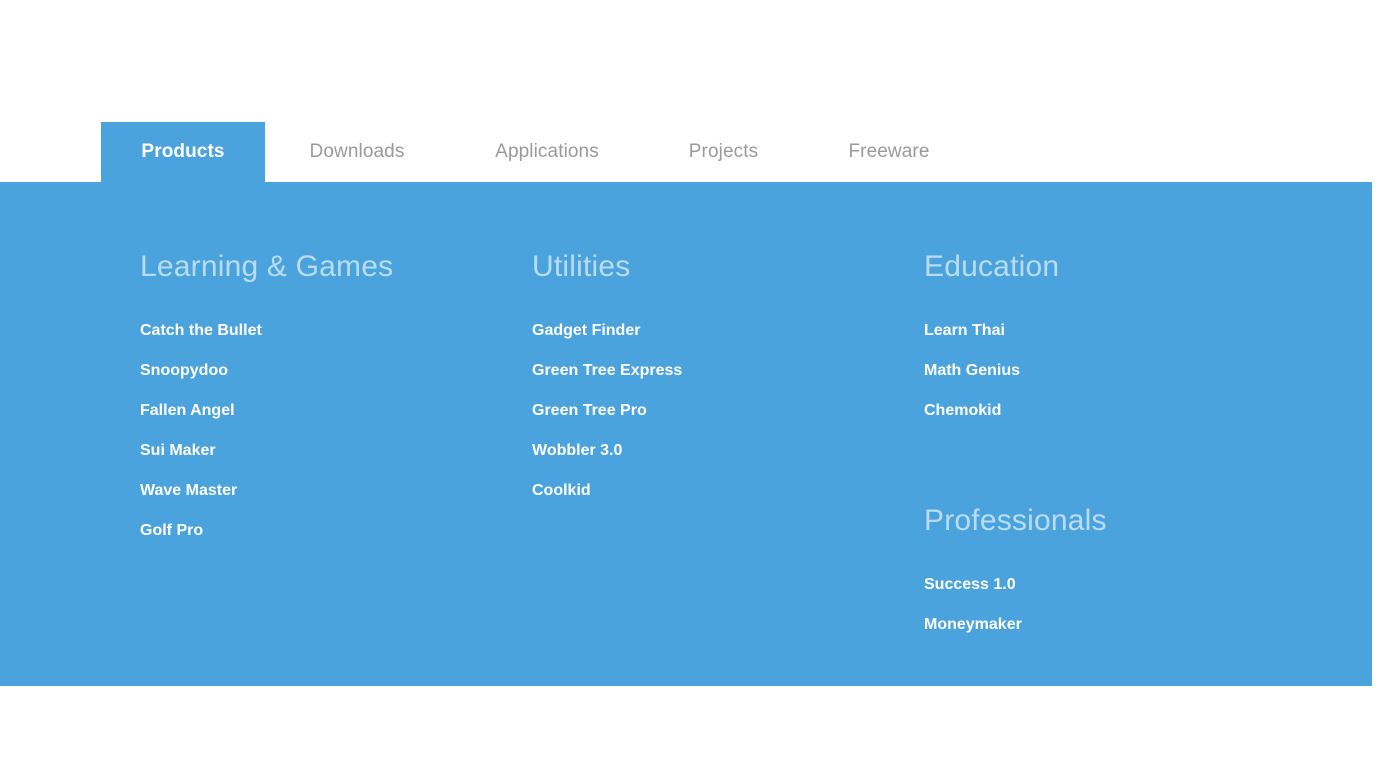  I want to click on list-item: Wave Master, so click(320, 491).